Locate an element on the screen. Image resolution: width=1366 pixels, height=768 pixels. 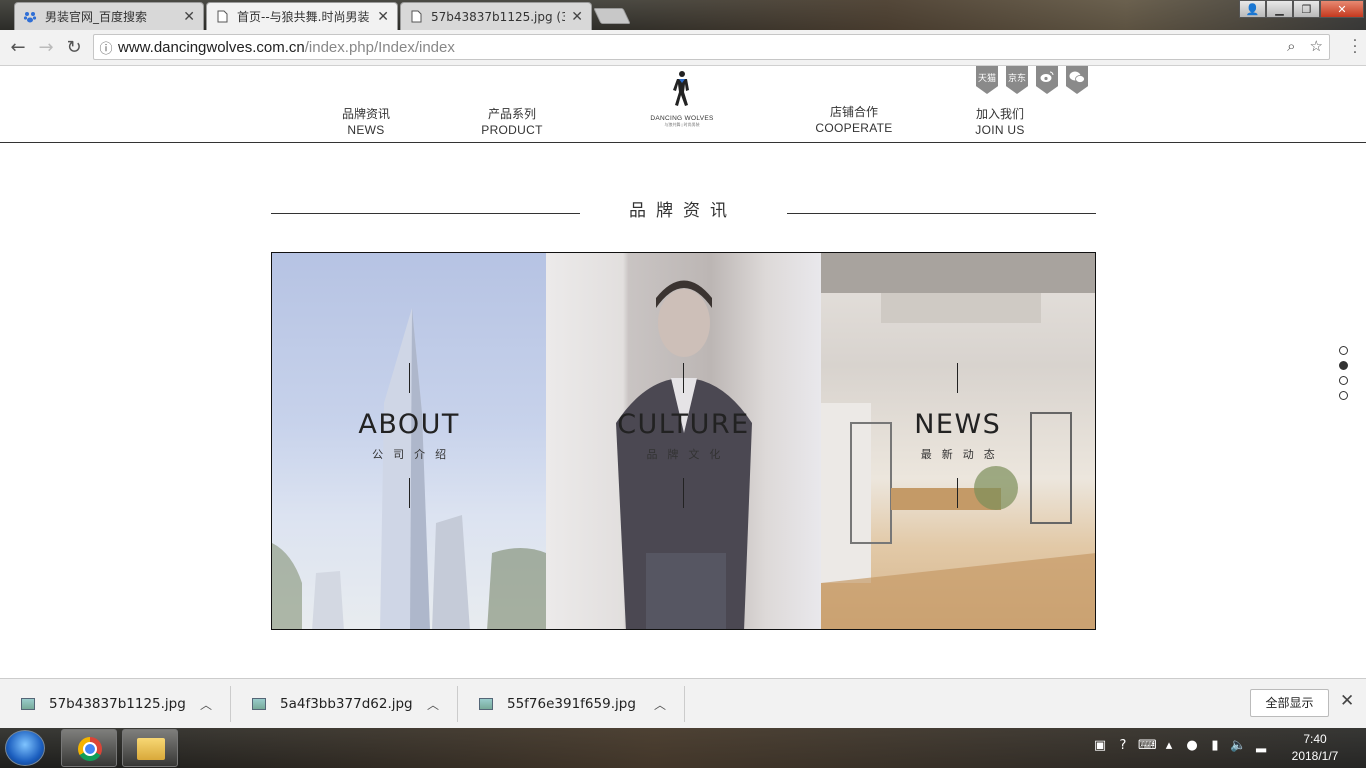
panel-culture: CULTURE 品牌文化 is located at coordinates (683, 441).